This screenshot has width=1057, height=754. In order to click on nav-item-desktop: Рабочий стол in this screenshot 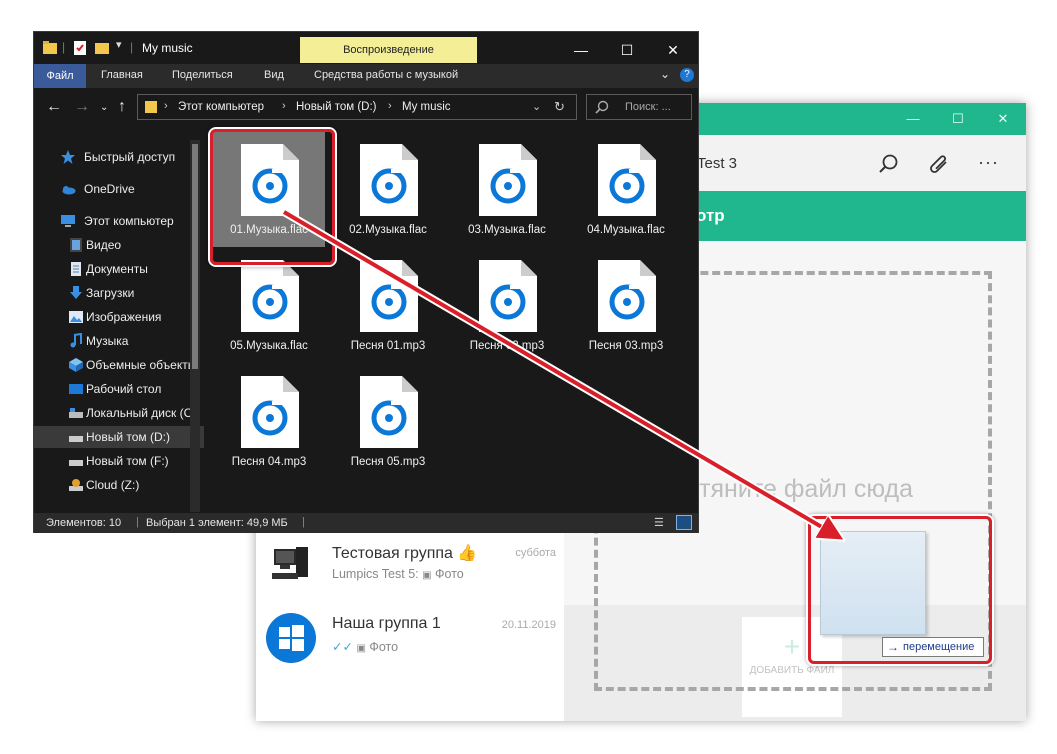, I will do `click(119, 389)`.